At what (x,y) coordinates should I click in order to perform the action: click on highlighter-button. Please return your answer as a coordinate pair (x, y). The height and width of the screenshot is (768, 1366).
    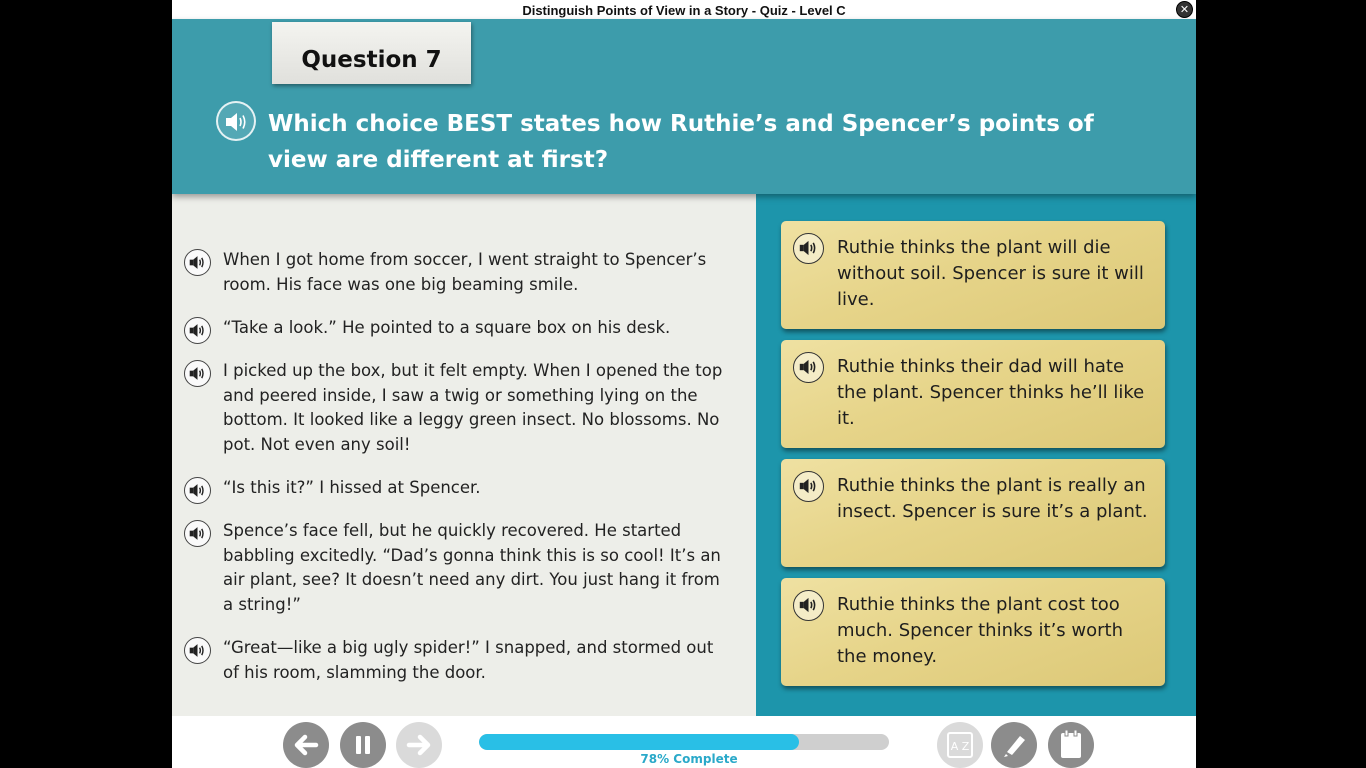
    Looking at the image, I should click on (1014, 745).